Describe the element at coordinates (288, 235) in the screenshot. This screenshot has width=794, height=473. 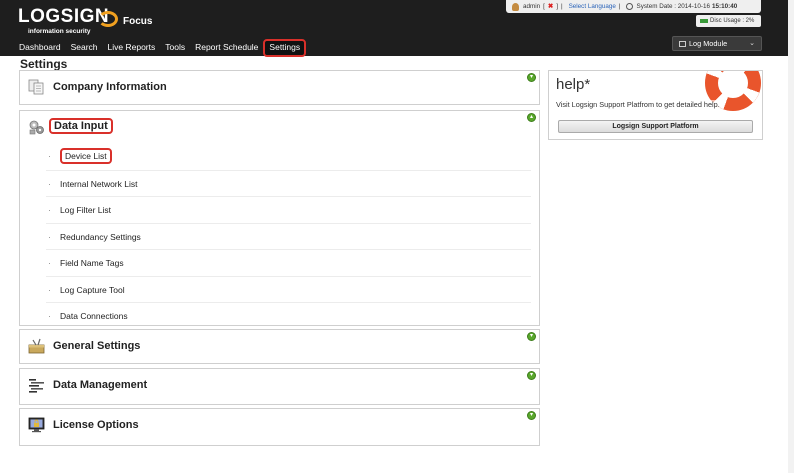
I see `list-item-redundancy-settings: Redundancy Settings` at that location.